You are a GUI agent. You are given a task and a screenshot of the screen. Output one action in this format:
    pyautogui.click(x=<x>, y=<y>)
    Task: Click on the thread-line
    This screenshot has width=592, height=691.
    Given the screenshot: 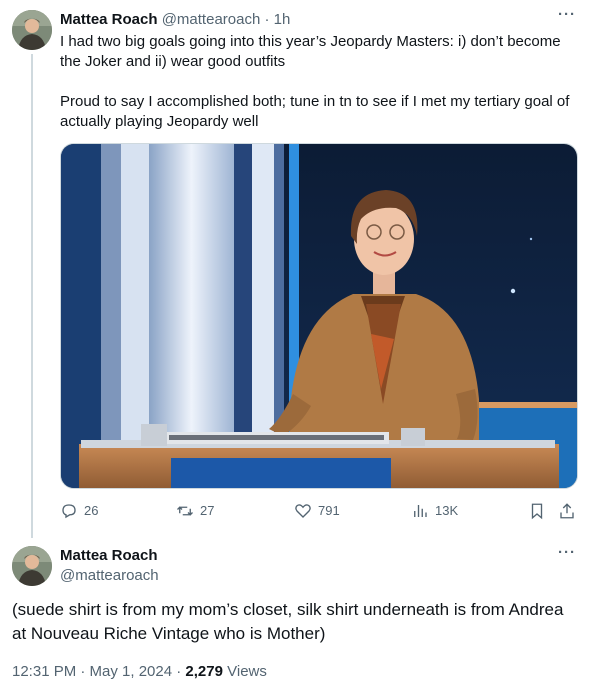 What is the action you would take?
    pyautogui.click(x=32, y=296)
    